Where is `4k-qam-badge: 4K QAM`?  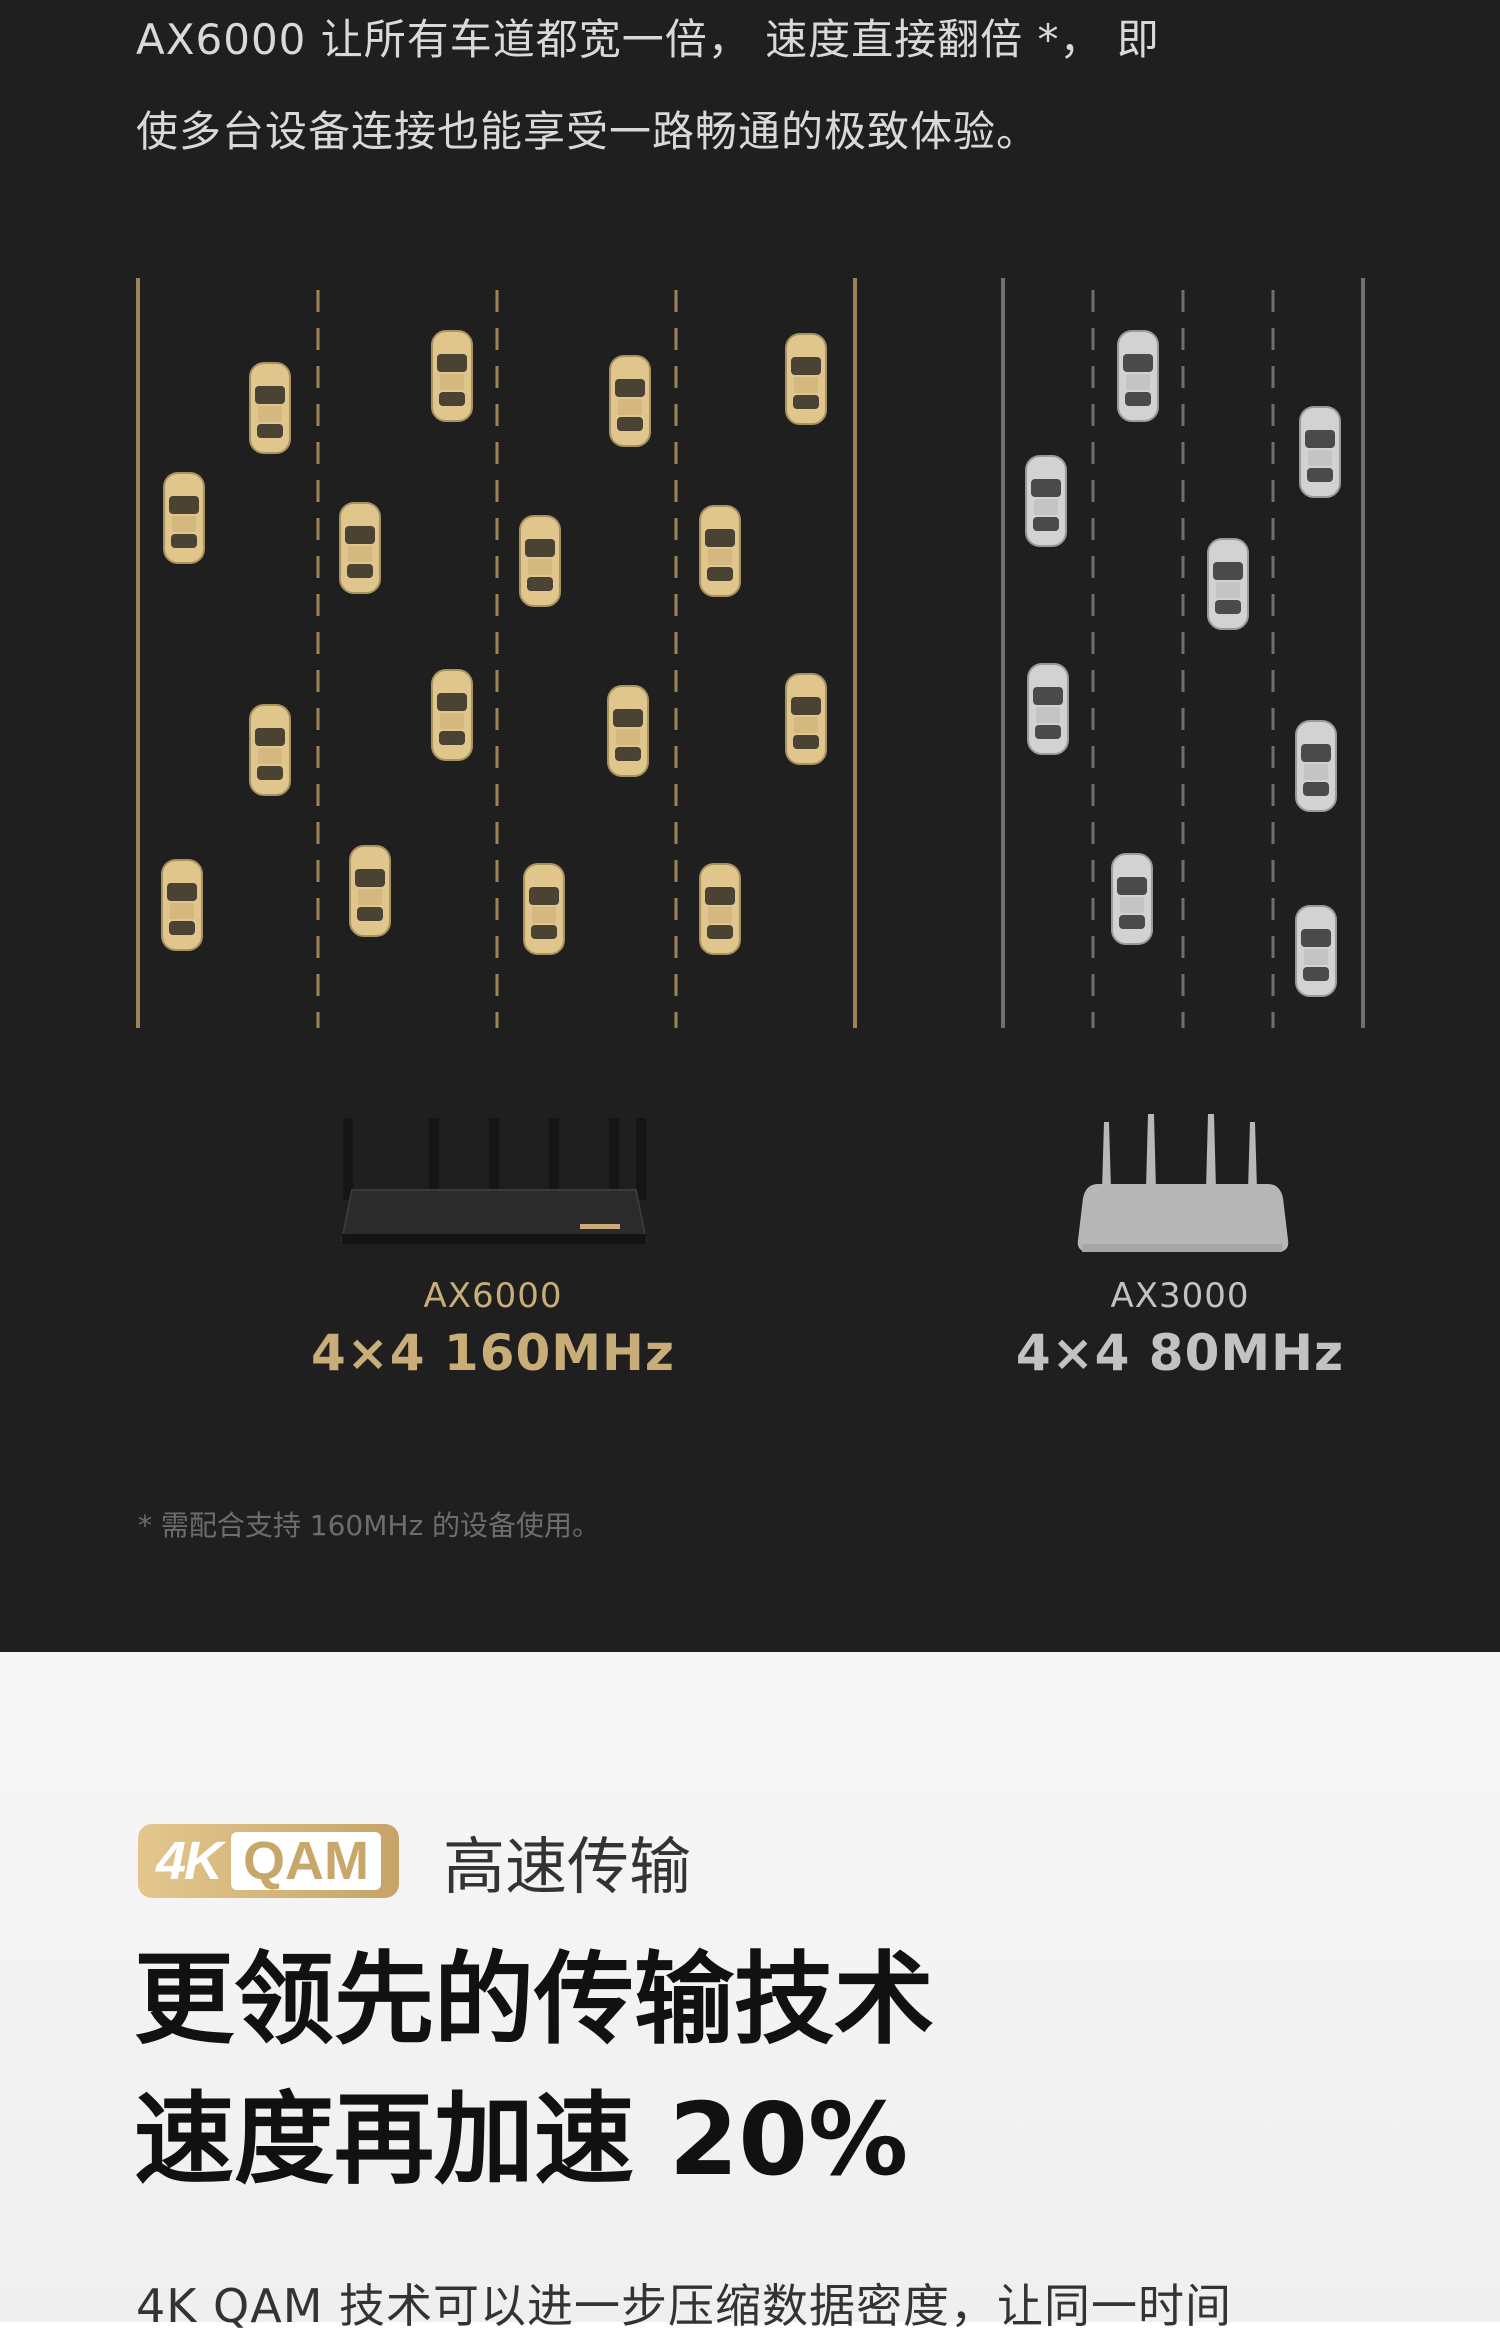
4k-qam-badge: 4K QAM is located at coordinates (269, 1861).